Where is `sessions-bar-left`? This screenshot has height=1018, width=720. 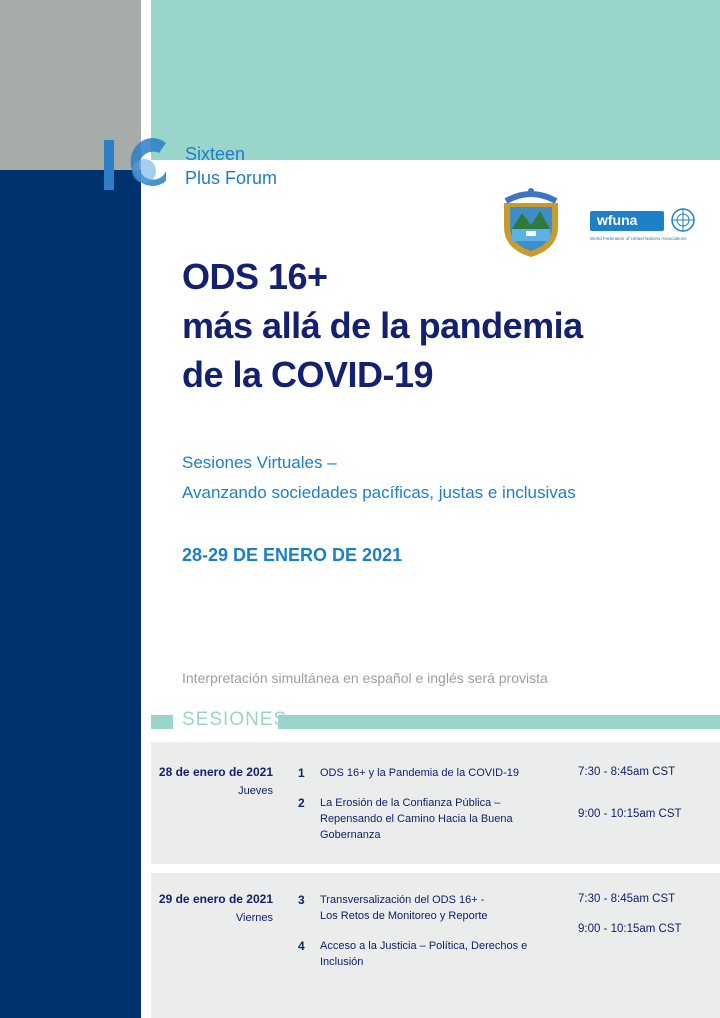 sessions-bar-left is located at coordinates (162, 722).